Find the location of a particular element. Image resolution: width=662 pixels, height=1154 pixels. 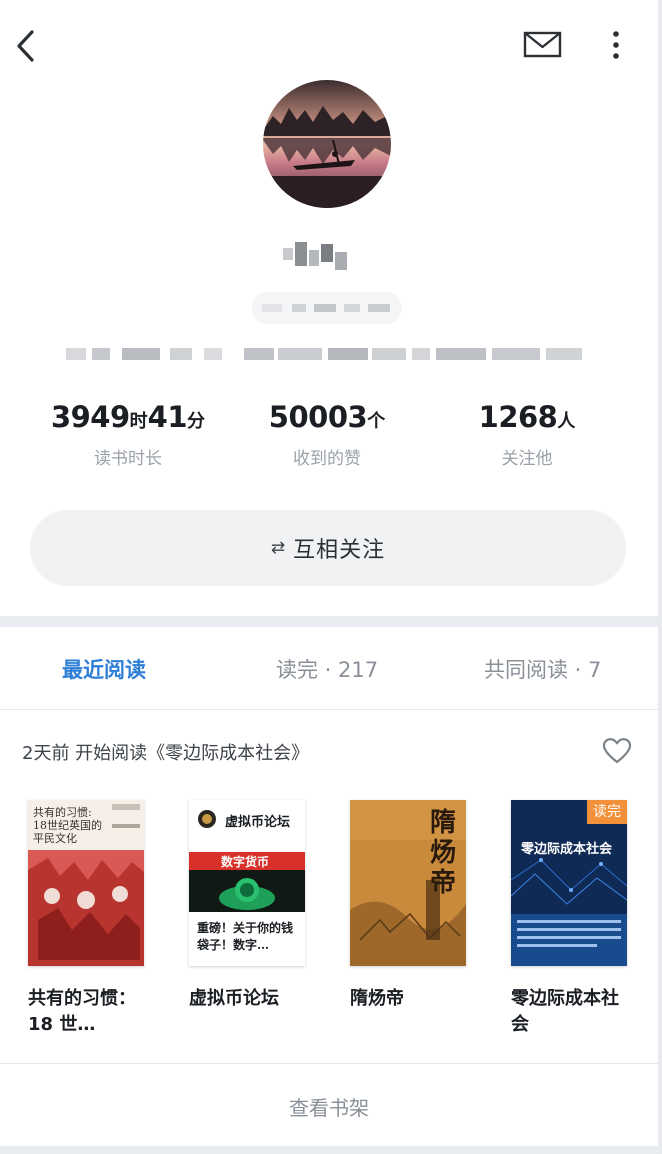

stat-followers: 1268人 关注他 is located at coordinates (527, 434).